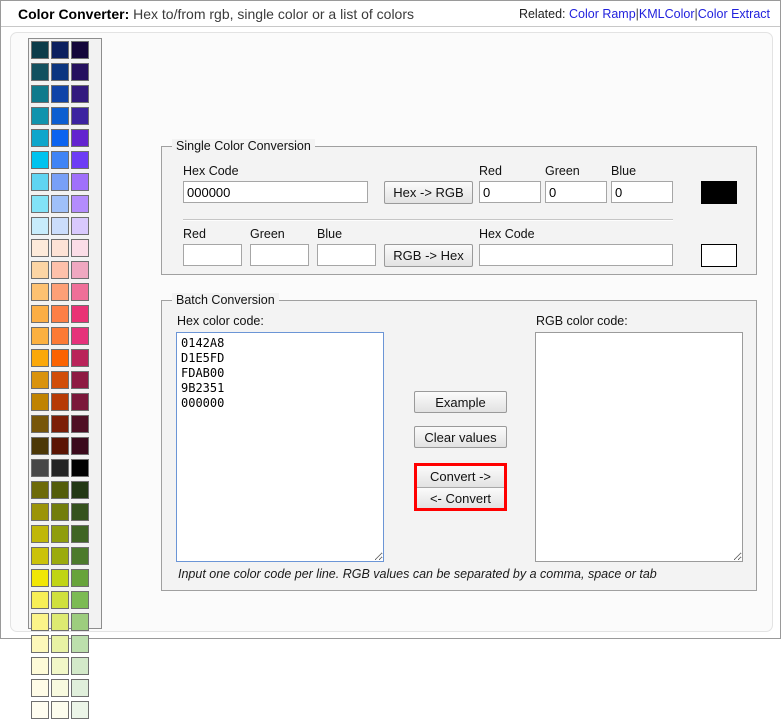 This screenshot has height=723, width=781. I want to click on link-kmlcolor: KMLColor, so click(667, 14).